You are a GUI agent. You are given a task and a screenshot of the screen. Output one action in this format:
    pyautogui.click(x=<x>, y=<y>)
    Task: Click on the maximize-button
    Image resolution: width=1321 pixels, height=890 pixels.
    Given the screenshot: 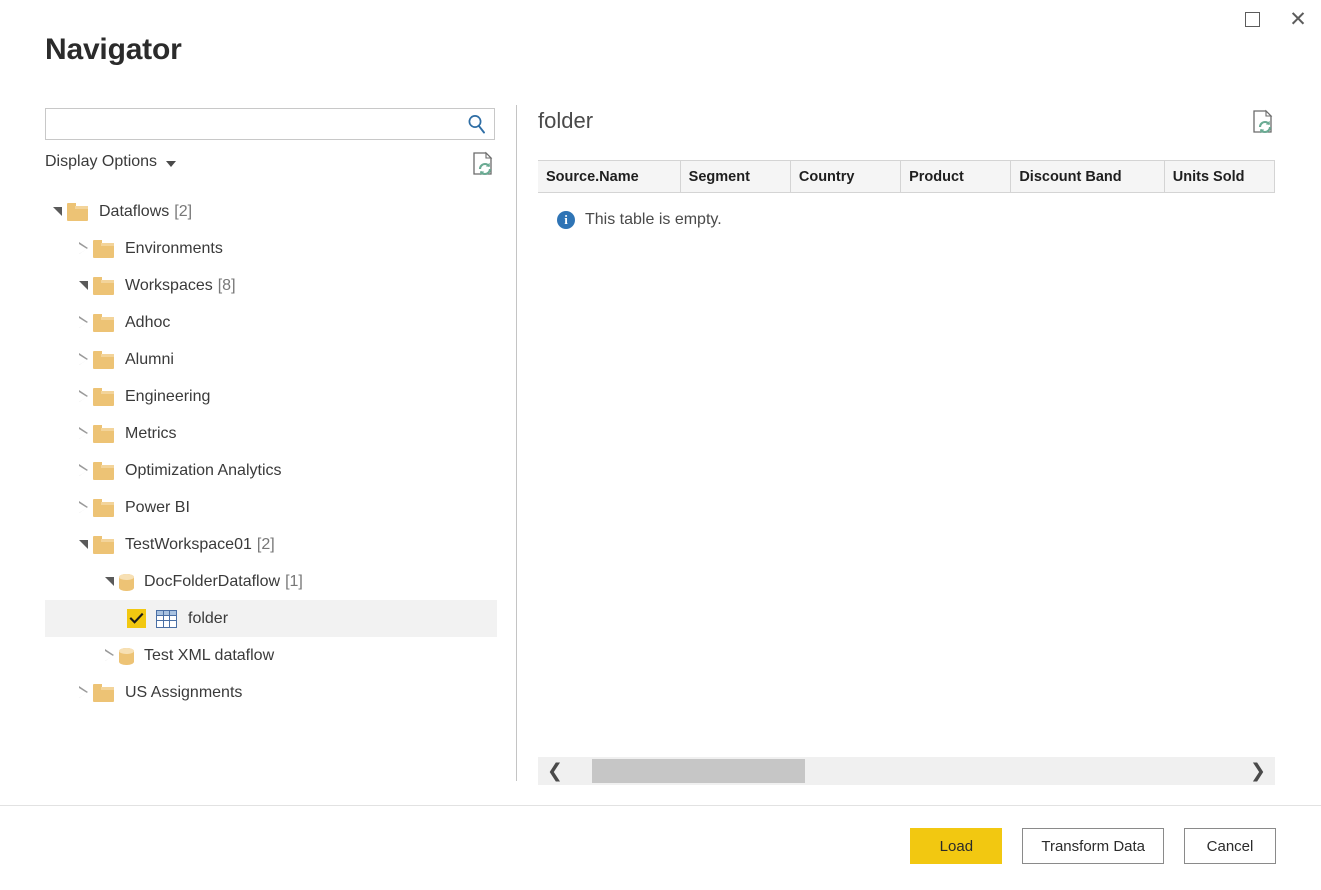 What is the action you would take?
    pyautogui.click(x=1252, y=19)
    